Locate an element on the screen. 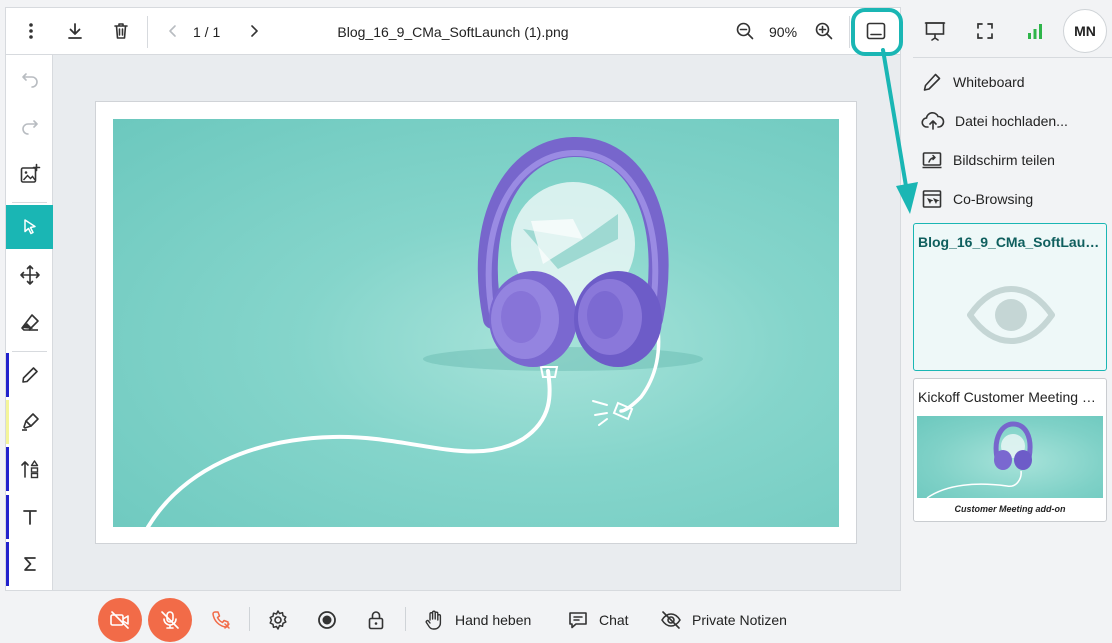 The width and height of the screenshot is (1112, 643). chat-label: Chat is located at coordinates (614, 620).